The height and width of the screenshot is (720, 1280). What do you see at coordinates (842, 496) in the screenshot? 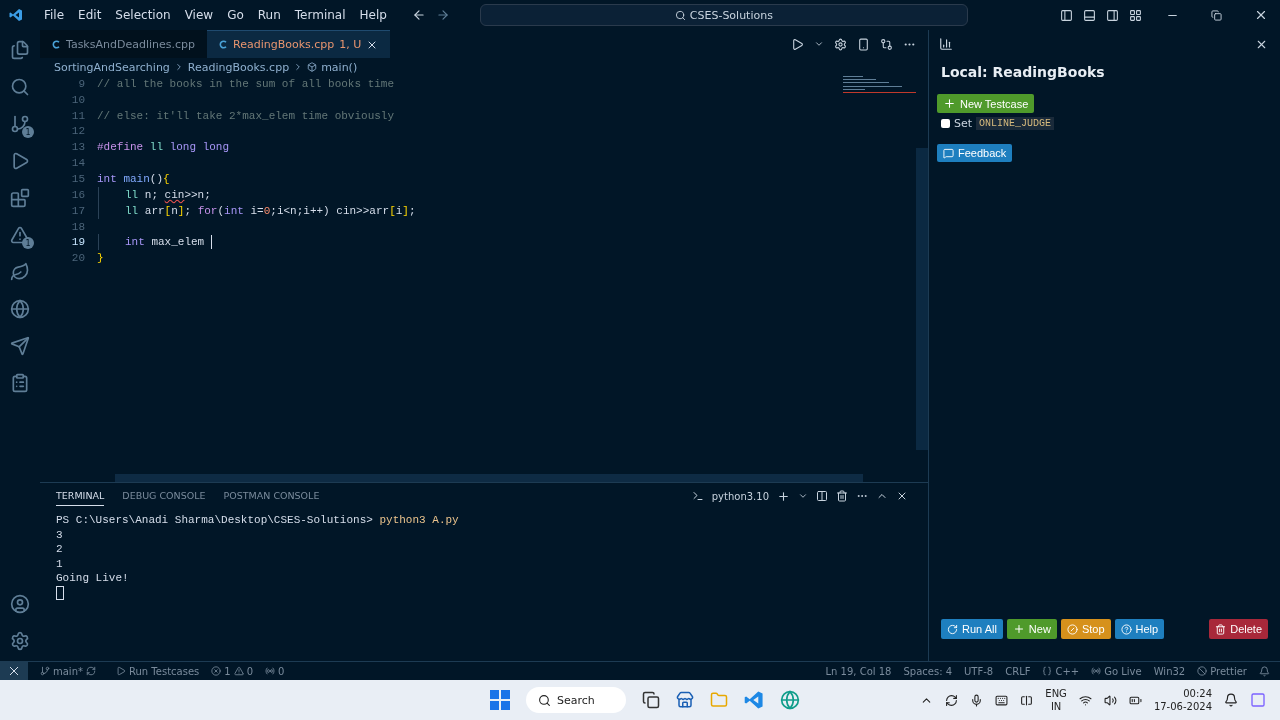
I see `trash-icon` at bounding box center [842, 496].